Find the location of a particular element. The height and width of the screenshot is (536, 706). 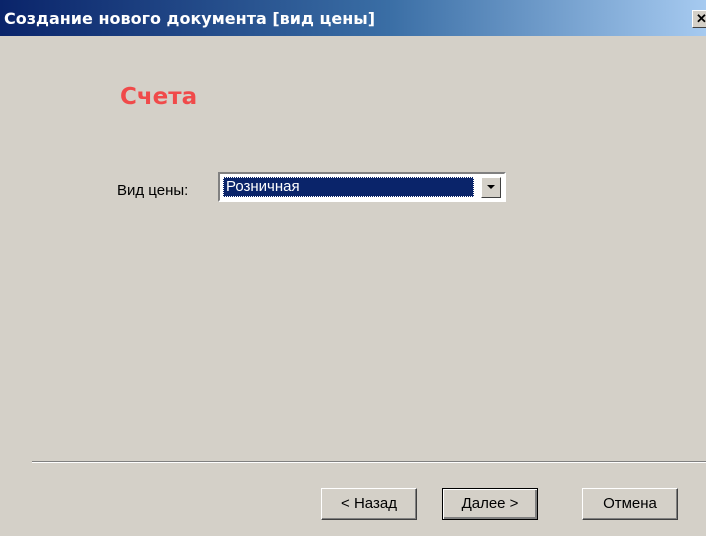

next-button-label: Далее > is located at coordinates (490, 503).